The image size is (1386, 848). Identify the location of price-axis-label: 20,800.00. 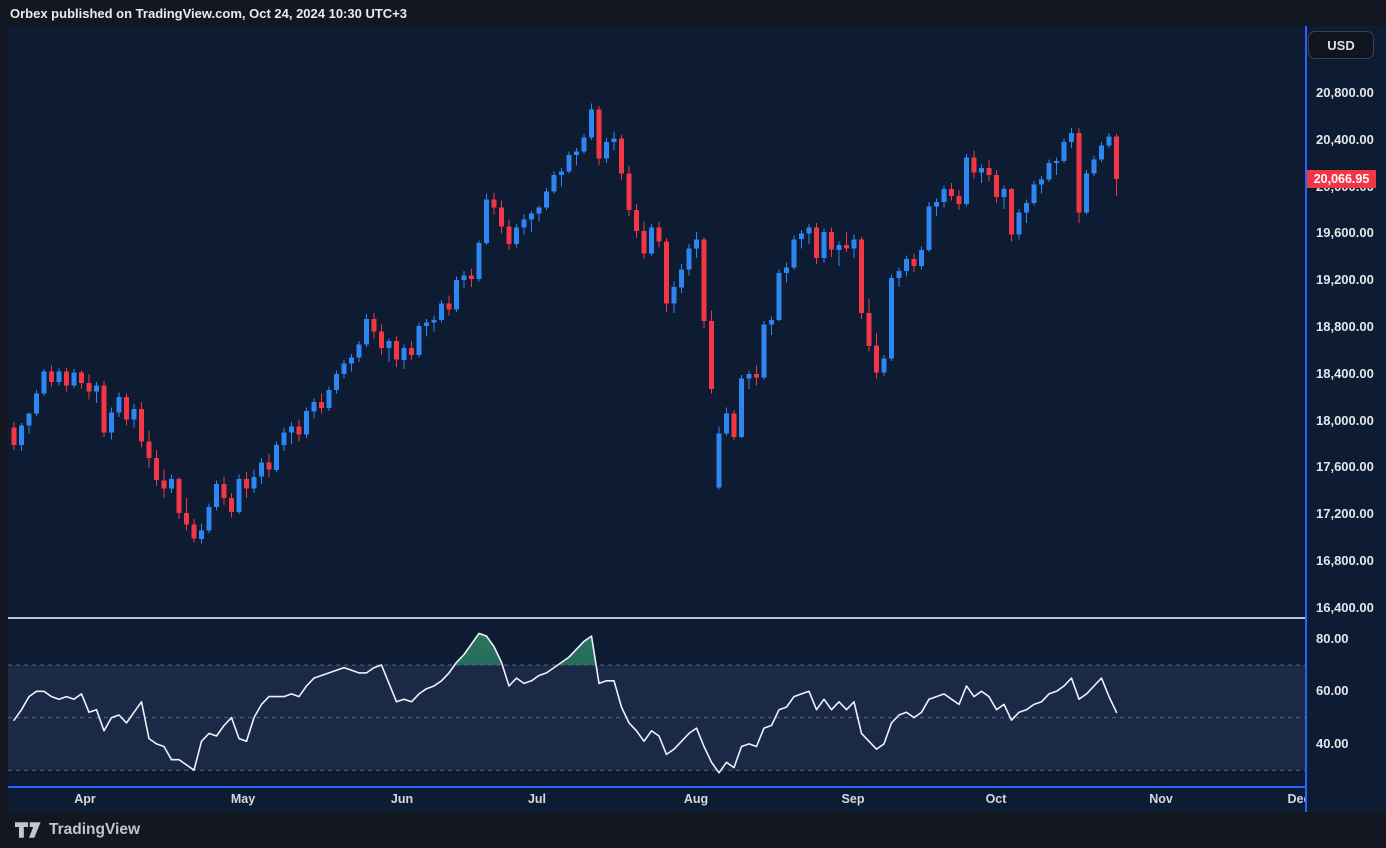
(1345, 92).